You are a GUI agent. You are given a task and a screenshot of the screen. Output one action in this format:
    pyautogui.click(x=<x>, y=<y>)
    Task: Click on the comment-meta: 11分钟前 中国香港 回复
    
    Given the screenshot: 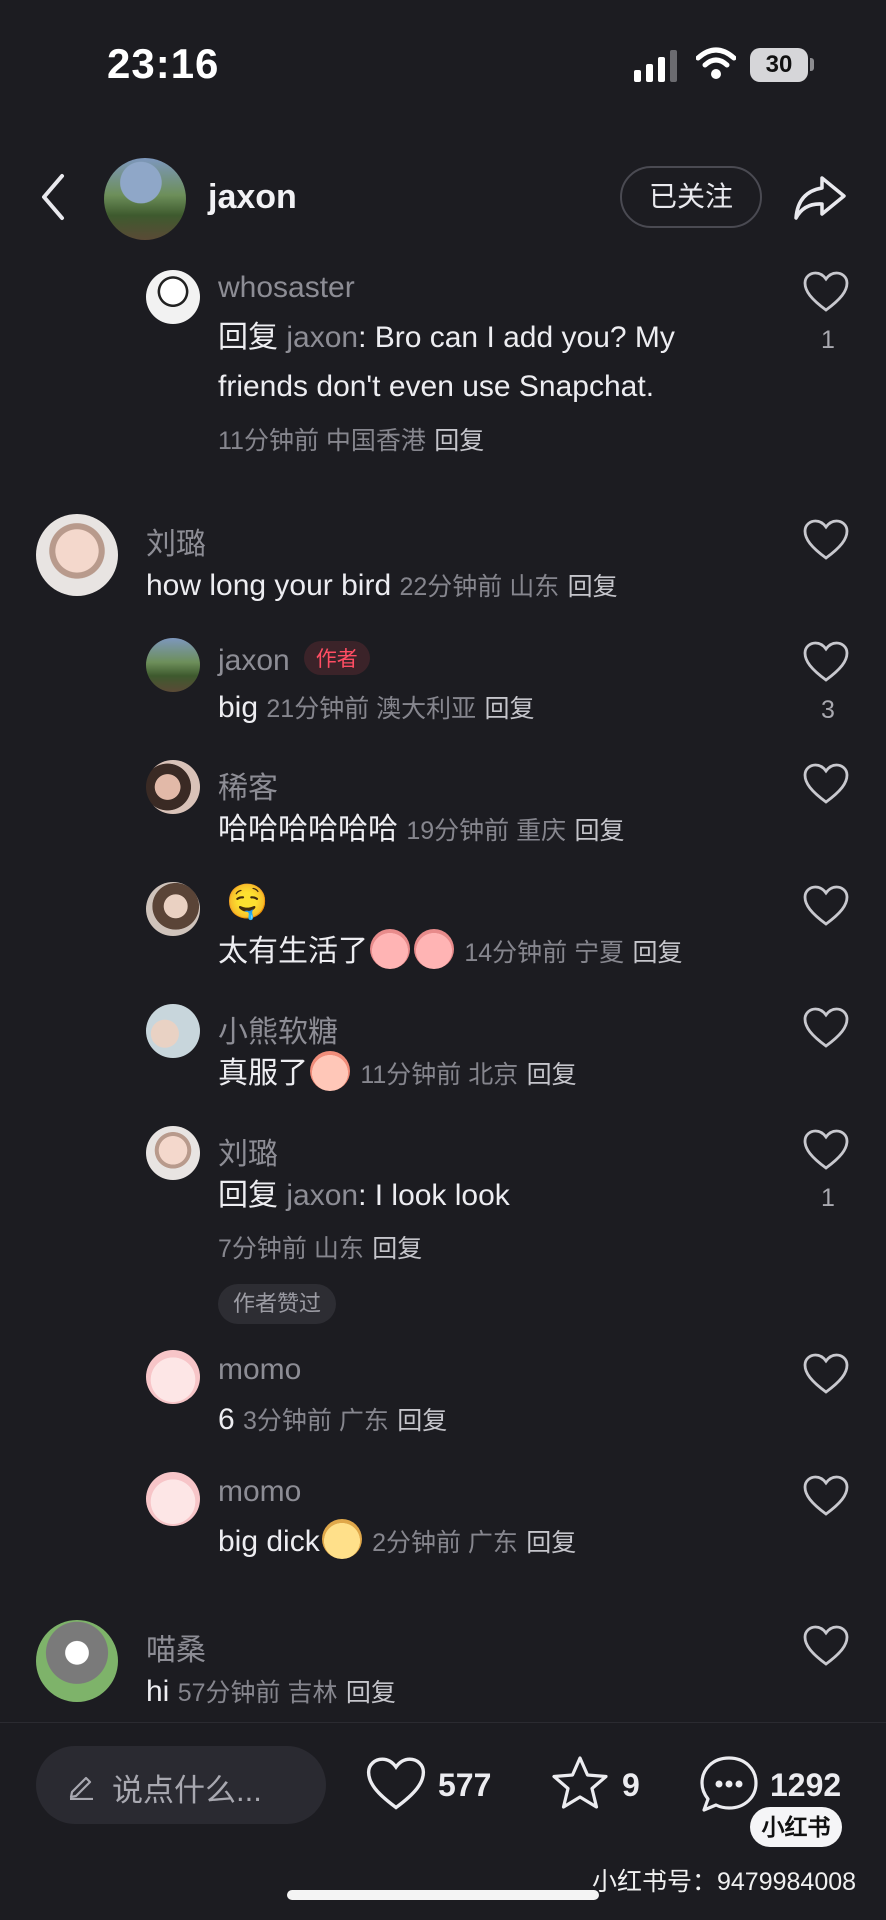 What is the action you would take?
    pyautogui.click(x=351, y=441)
    